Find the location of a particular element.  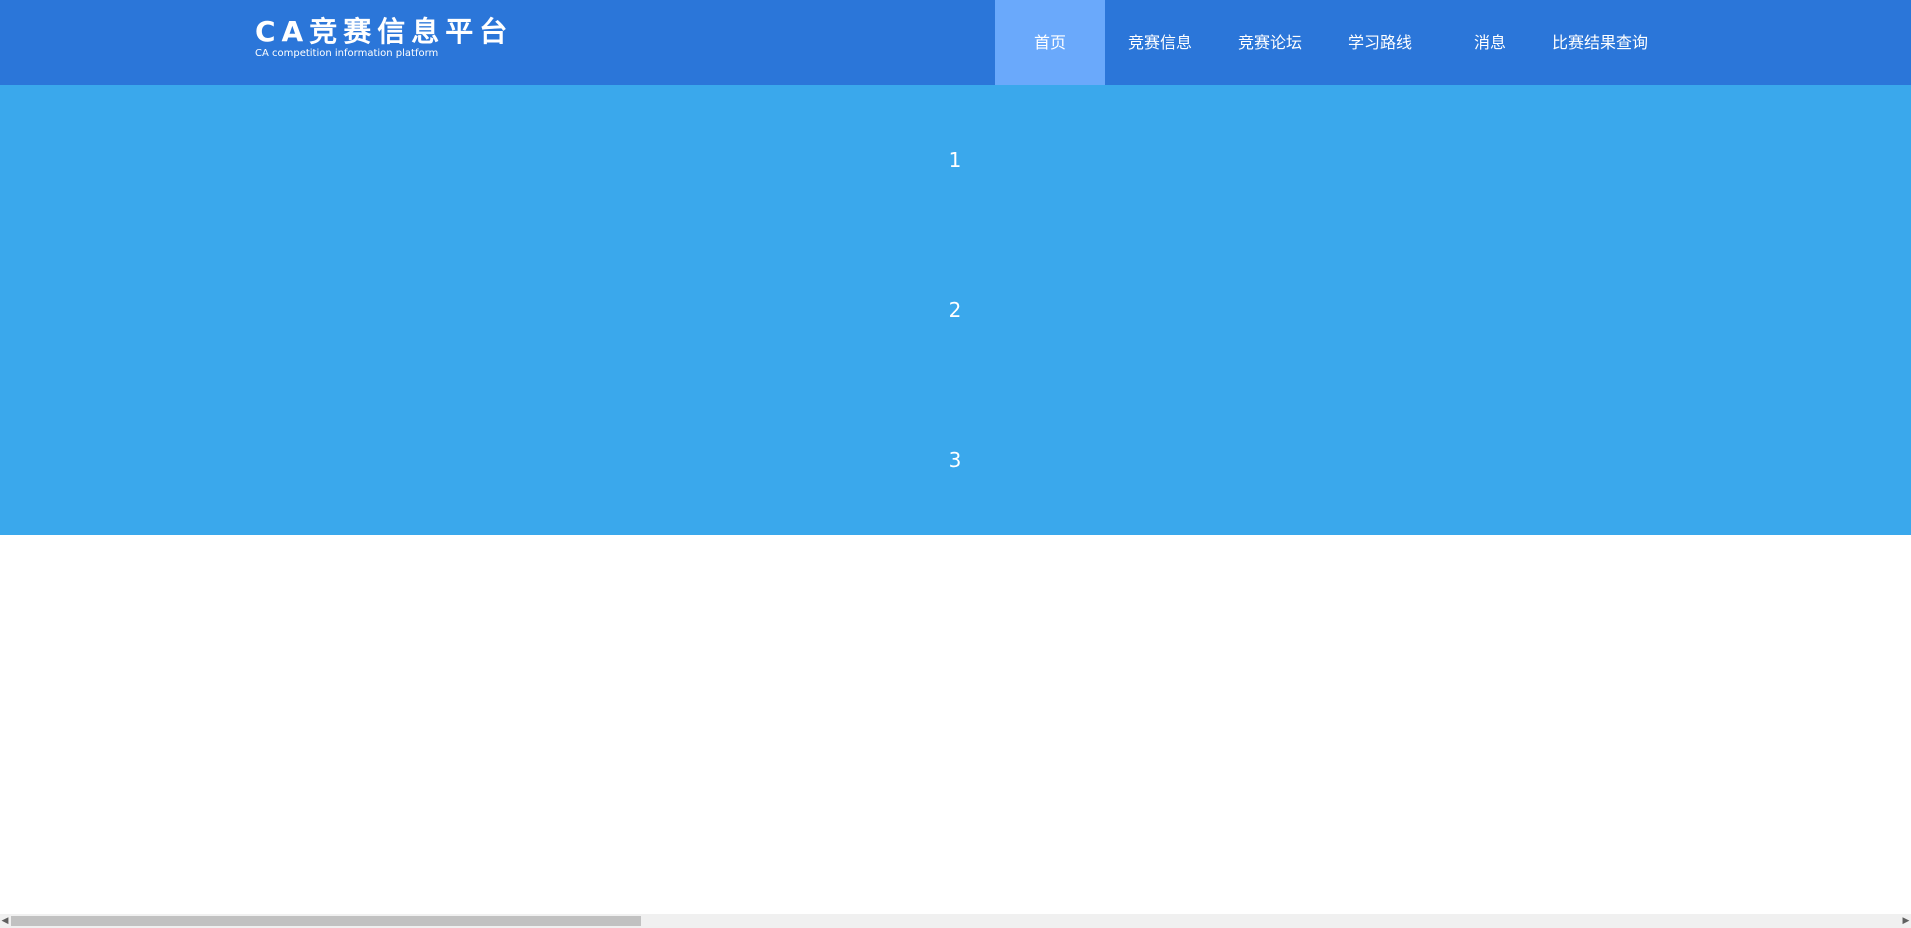

horizontal-scrollbar: ◀ ▶ is located at coordinates (955, 921).